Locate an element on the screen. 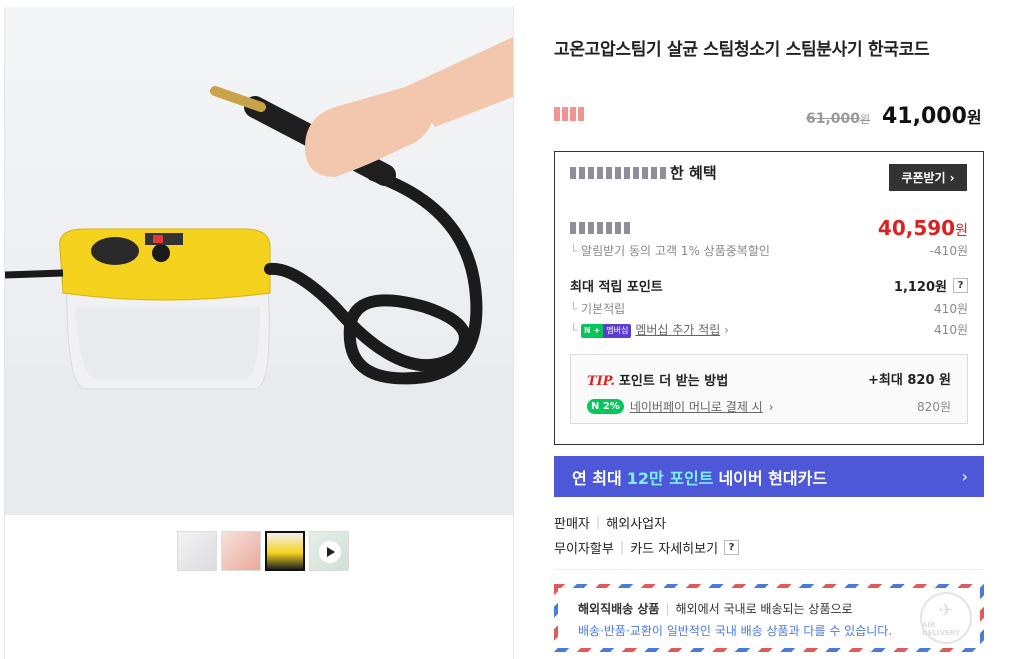  card-promo-banner: 연 최대 12만 포인트 네이버 현대카드 › is located at coordinates (769, 476).